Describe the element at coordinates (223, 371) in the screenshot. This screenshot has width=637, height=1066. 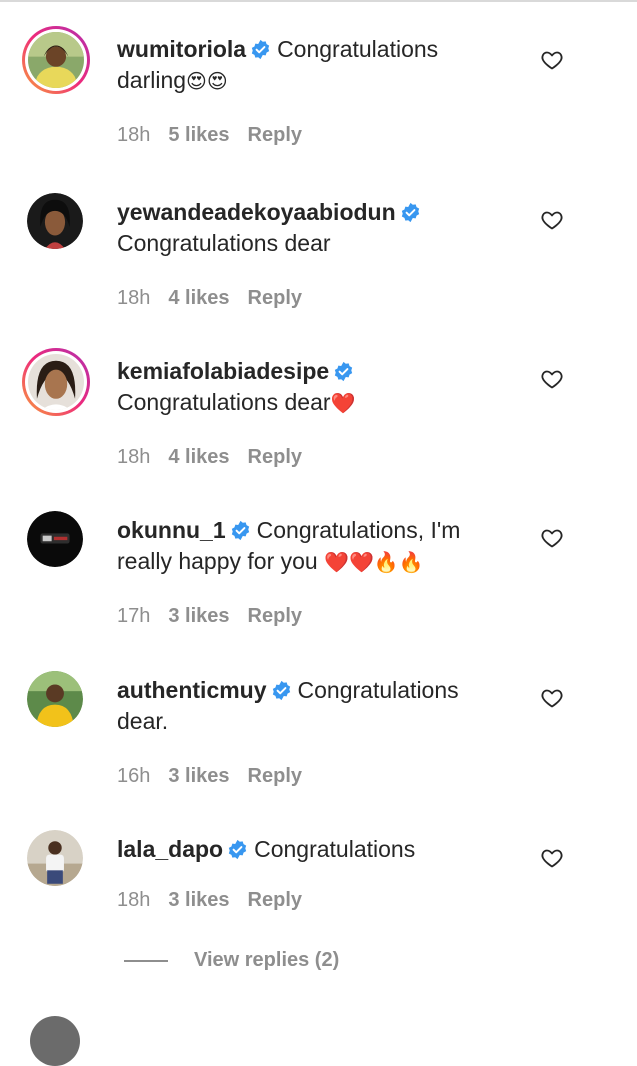
I see `username-link: kemiafolabiadesipe` at that location.